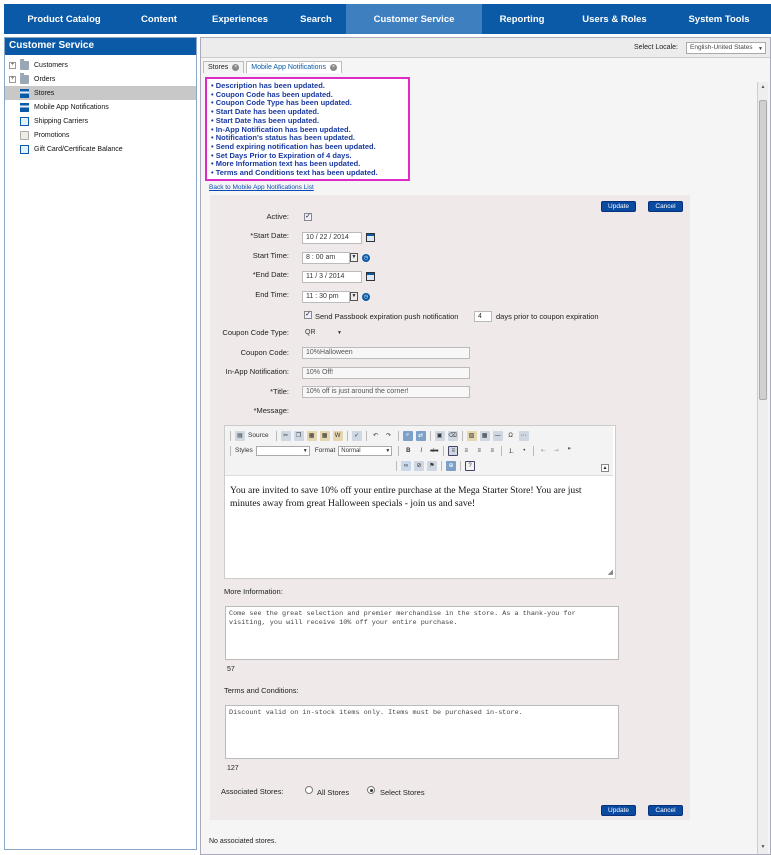 This screenshot has height=855, width=771. What do you see at coordinates (308, 315) in the screenshot?
I see `passbook-checkbox: ✓` at bounding box center [308, 315].